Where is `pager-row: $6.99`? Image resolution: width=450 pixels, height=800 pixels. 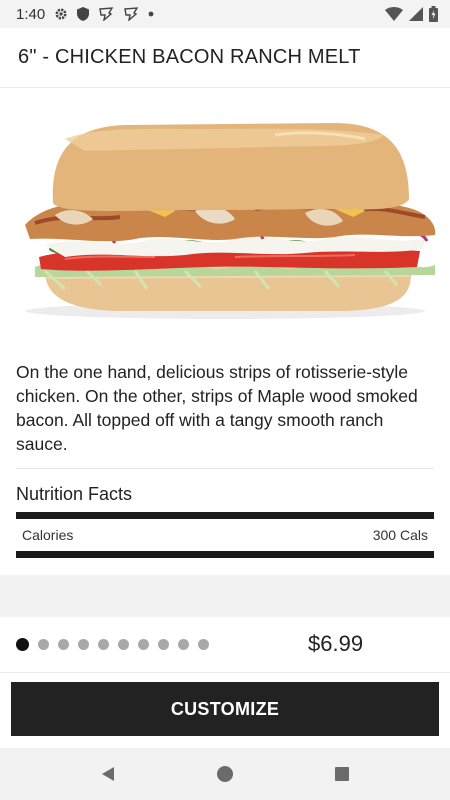
pager-row: $6.99 is located at coordinates (225, 645).